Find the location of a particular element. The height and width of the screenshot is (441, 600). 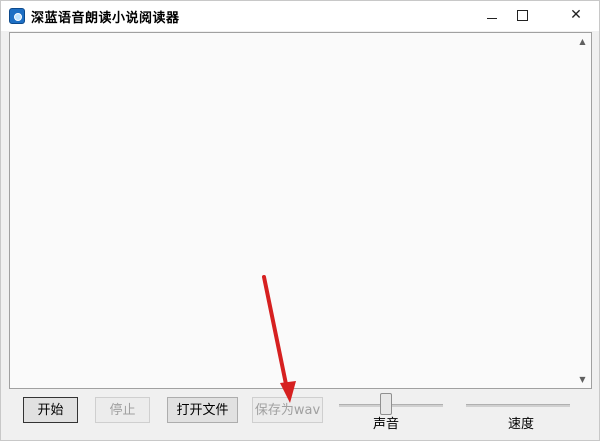

arrow-shaft is located at coordinates (275, 333).